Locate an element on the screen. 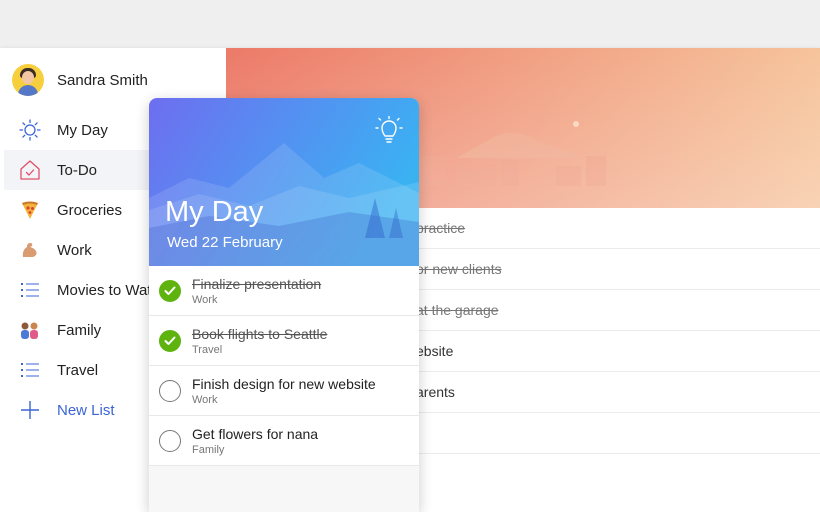 Image resolution: width=820 pixels, height=512 pixels. task-title: Get flowers for nana is located at coordinates (255, 433).